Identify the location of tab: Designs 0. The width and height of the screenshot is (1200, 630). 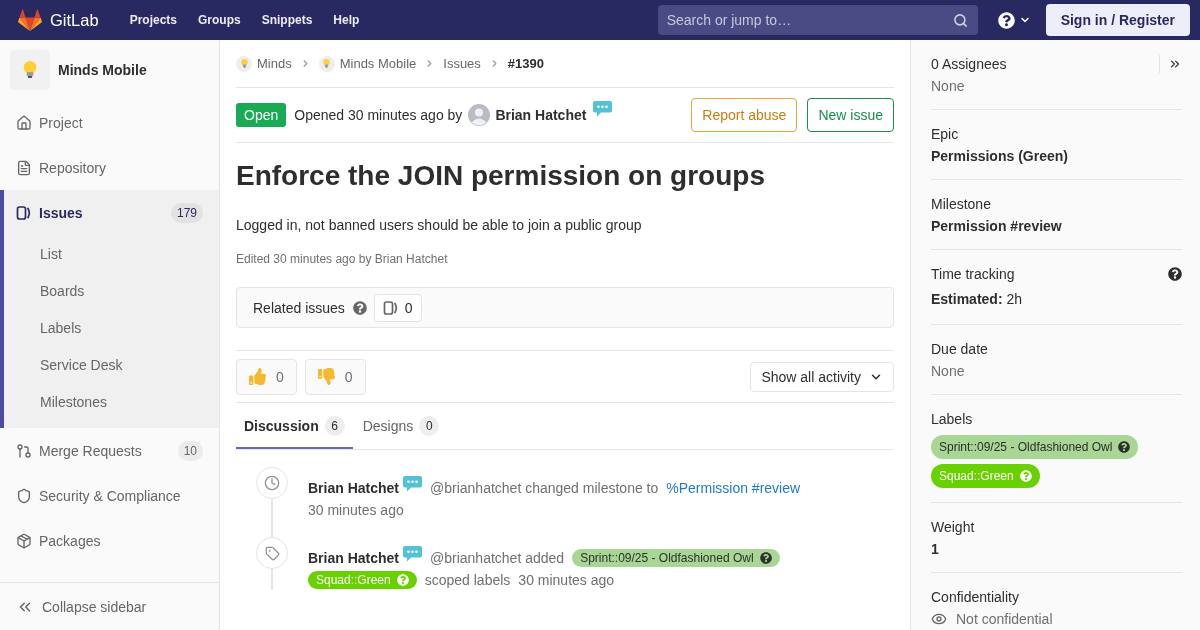
(401, 426).